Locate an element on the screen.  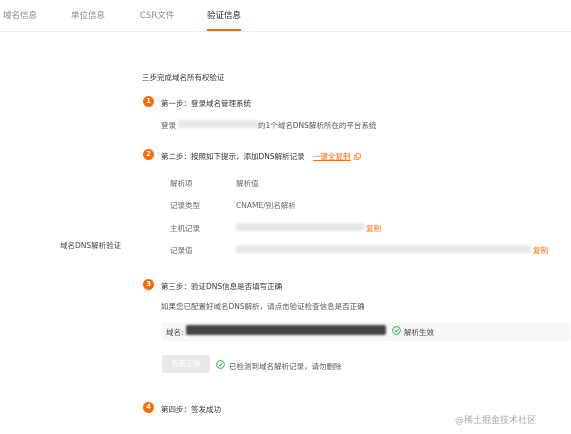
tab-org-info: 单位信息 is located at coordinates (88, 15).